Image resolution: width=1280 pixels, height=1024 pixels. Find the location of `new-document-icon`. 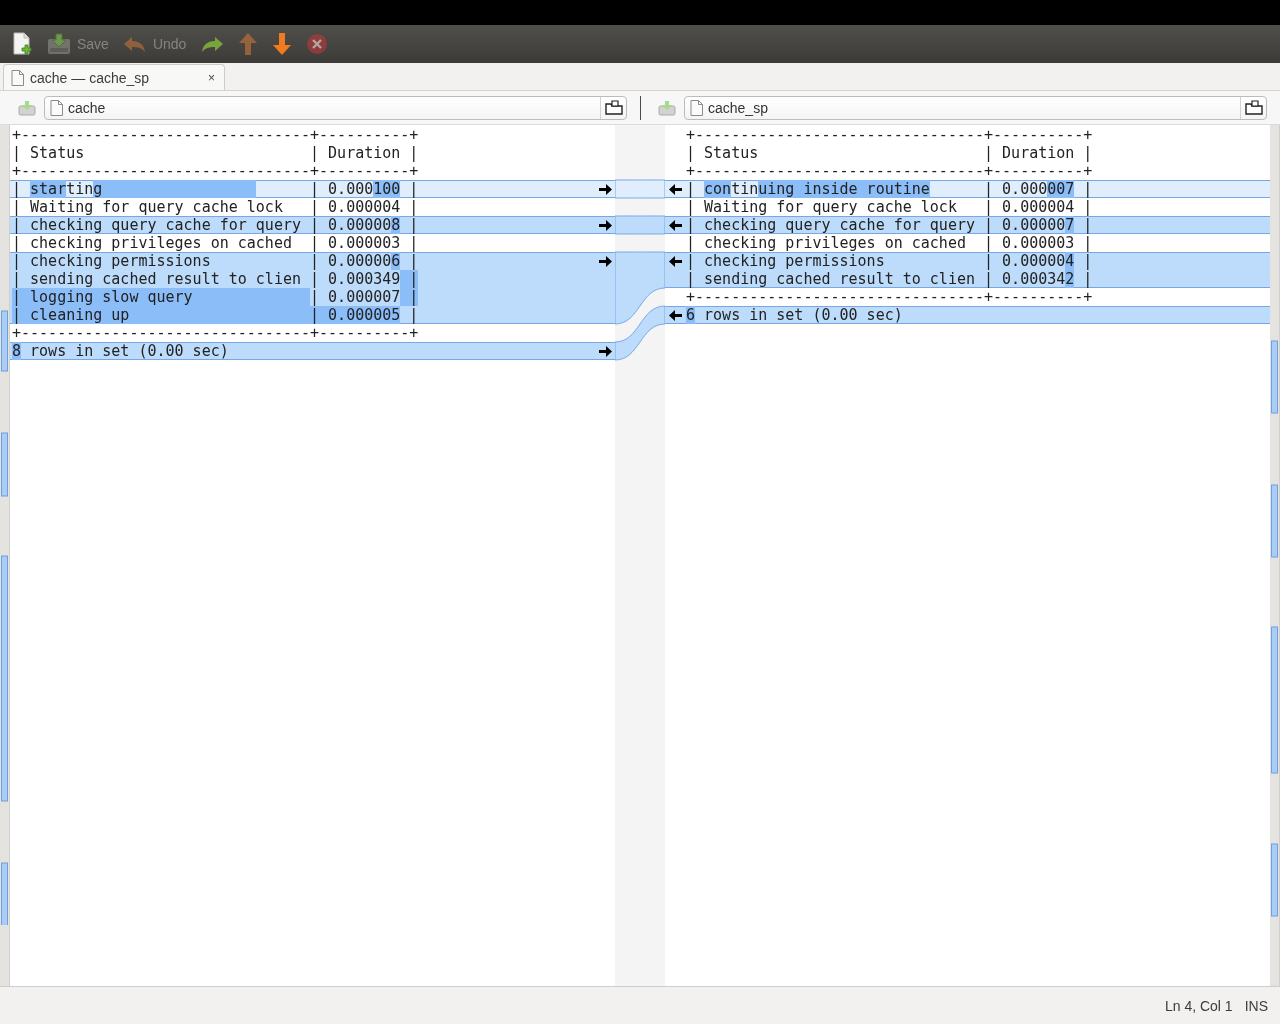

new-document-icon is located at coordinates (22, 44).